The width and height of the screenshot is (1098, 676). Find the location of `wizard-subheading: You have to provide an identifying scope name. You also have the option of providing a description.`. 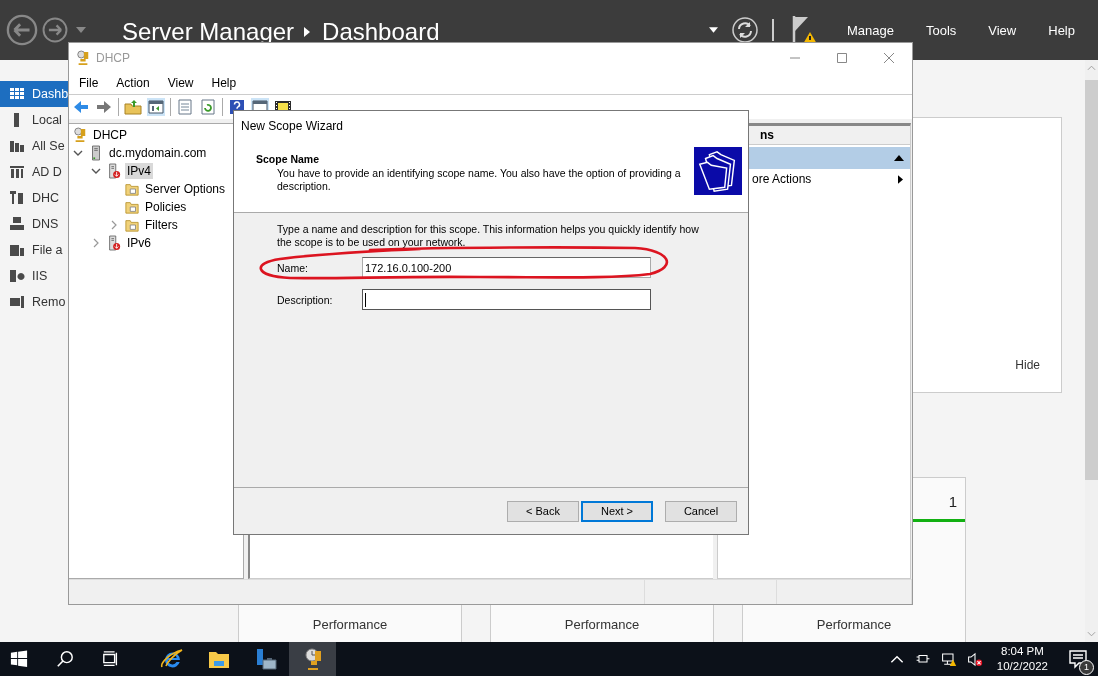

wizard-subheading: You have to provide an identifying scope name. You also have the option of providing a description. is located at coordinates (479, 180).